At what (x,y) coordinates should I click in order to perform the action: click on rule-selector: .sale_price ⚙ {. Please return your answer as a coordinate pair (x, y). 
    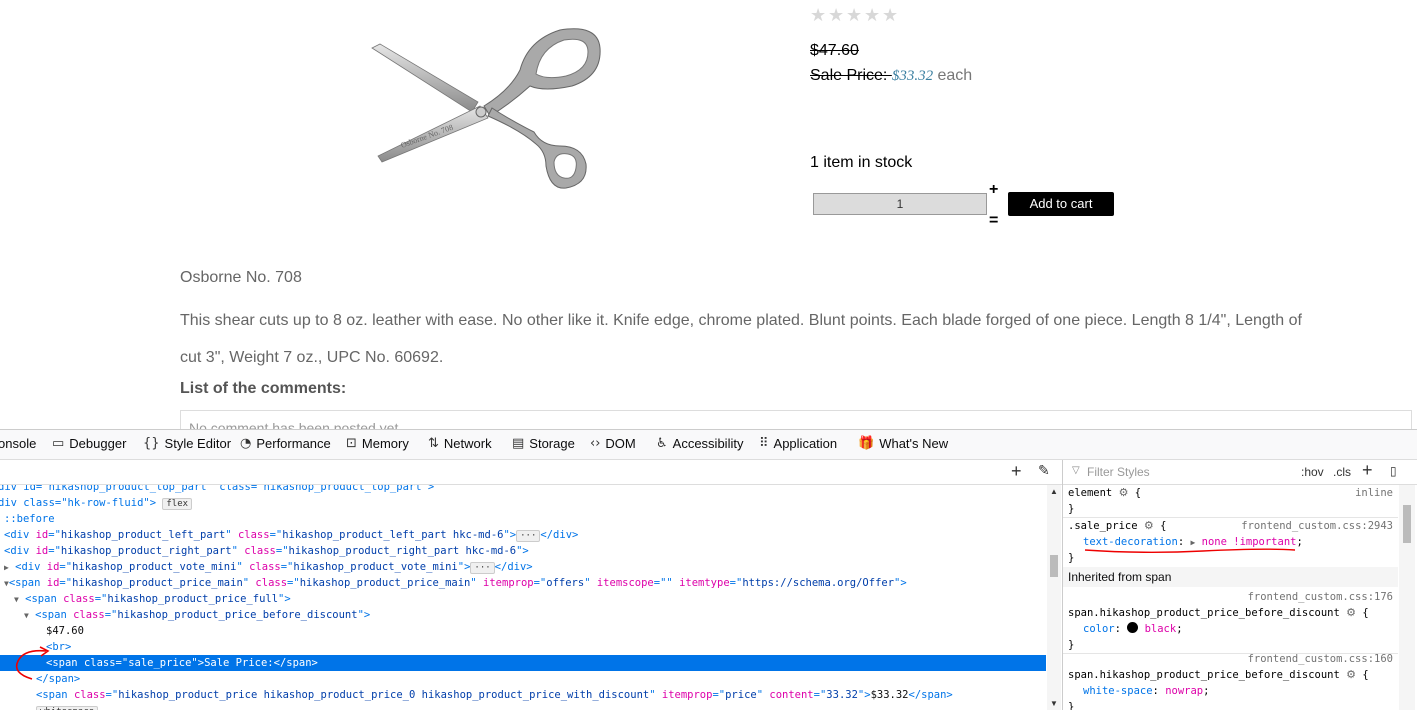
    Looking at the image, I should click on (1117, 526).